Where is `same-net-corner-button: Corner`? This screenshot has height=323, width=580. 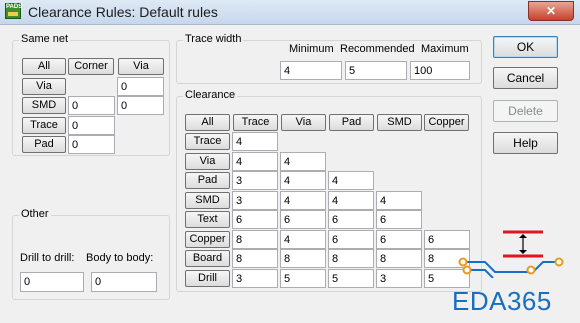 same-net-corner-button: Corner is located at coordinates (91, 66).